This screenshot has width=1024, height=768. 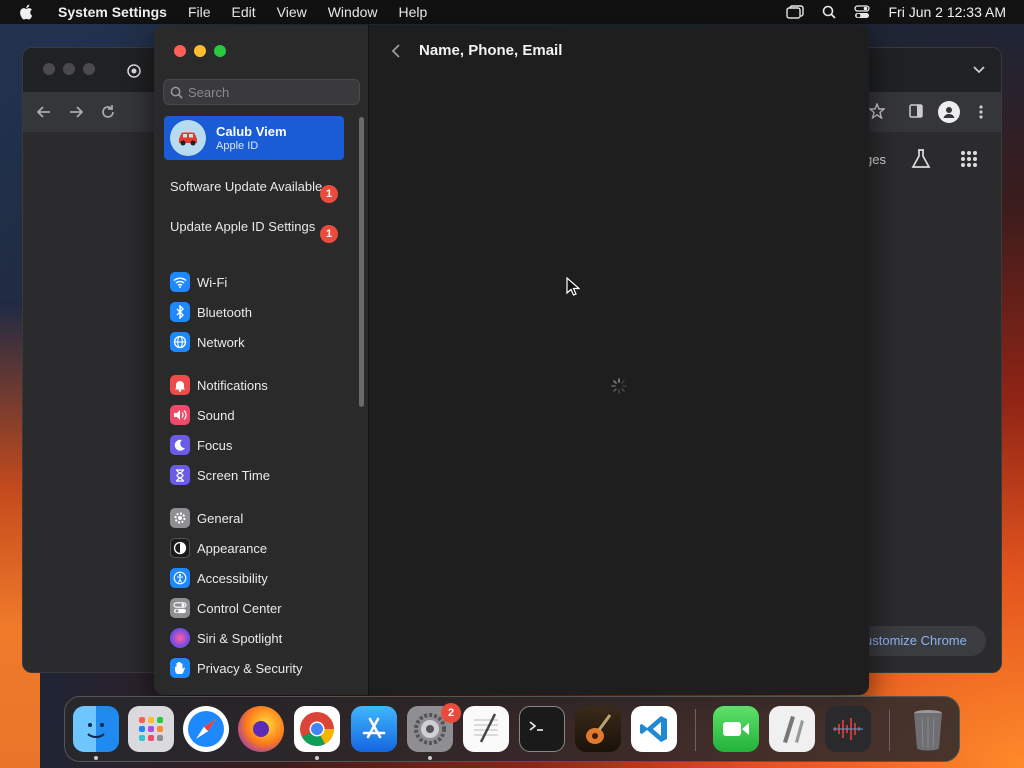 I want to click on launchpad-icon, so click(x=151, y=729).